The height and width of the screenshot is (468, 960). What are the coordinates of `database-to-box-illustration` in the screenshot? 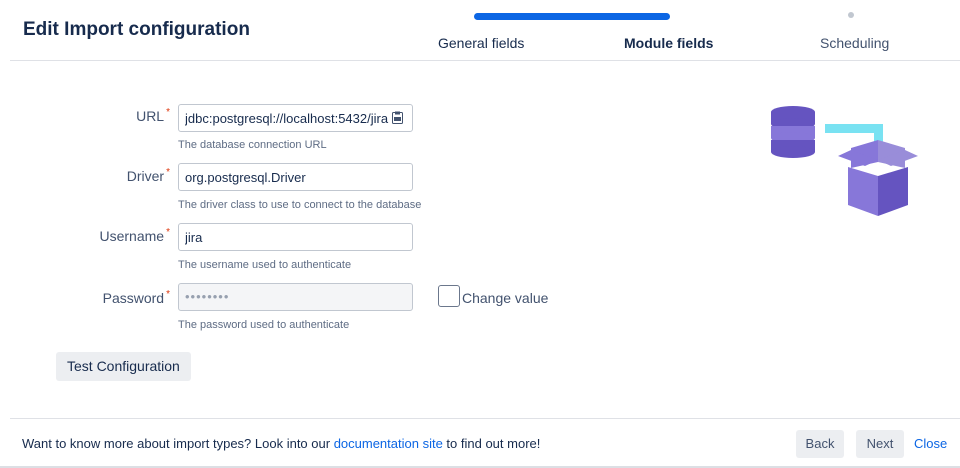 It's located at (850, 161).